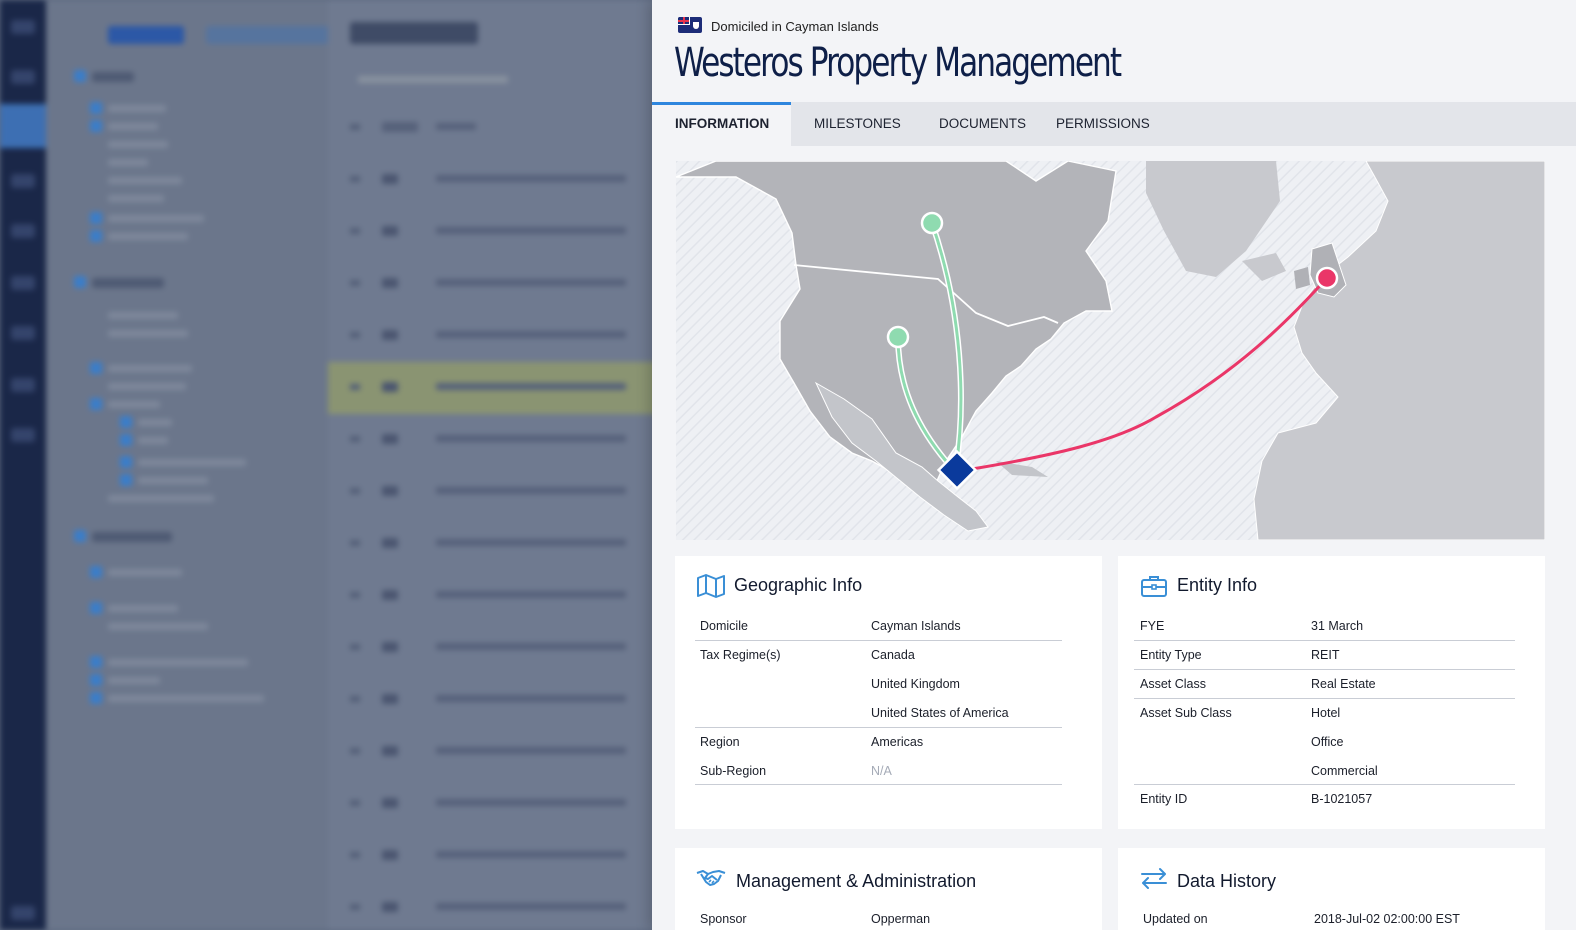 The image size is (1576, 930). I want to click on app-nav-rail, so click(23, 465).